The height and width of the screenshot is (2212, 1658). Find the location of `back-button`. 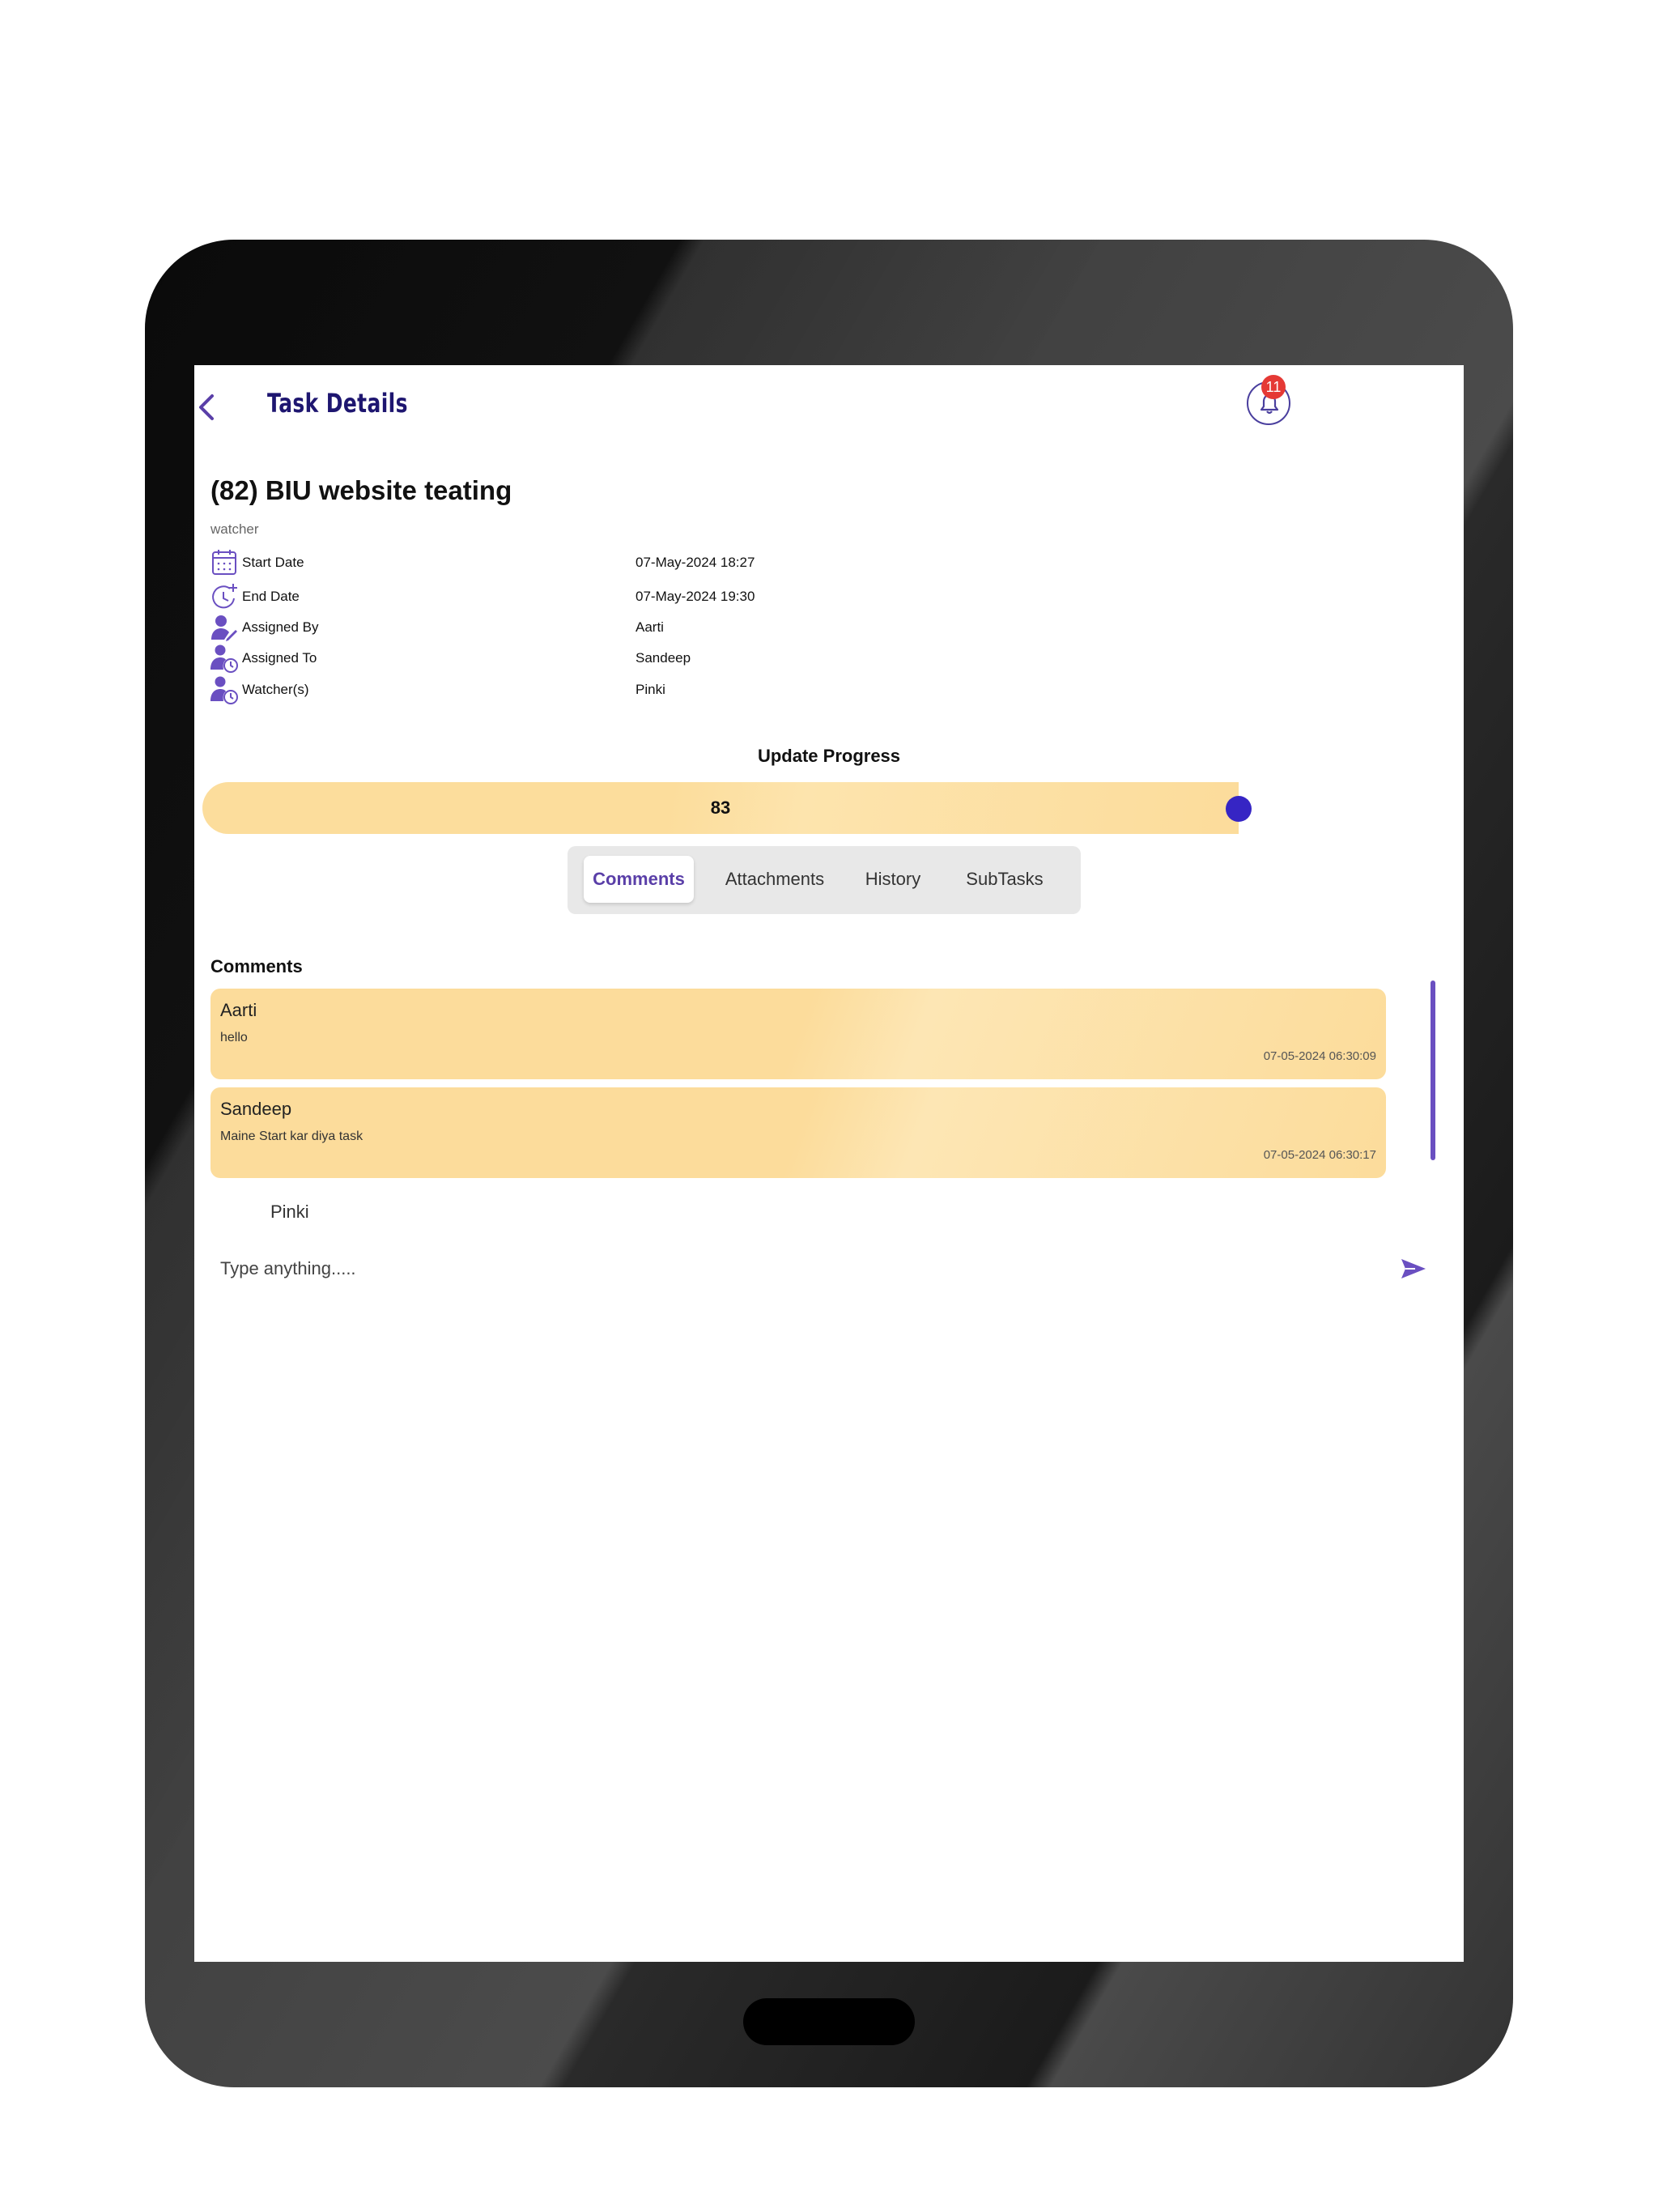

back-button is located at coordinates (210, 408).